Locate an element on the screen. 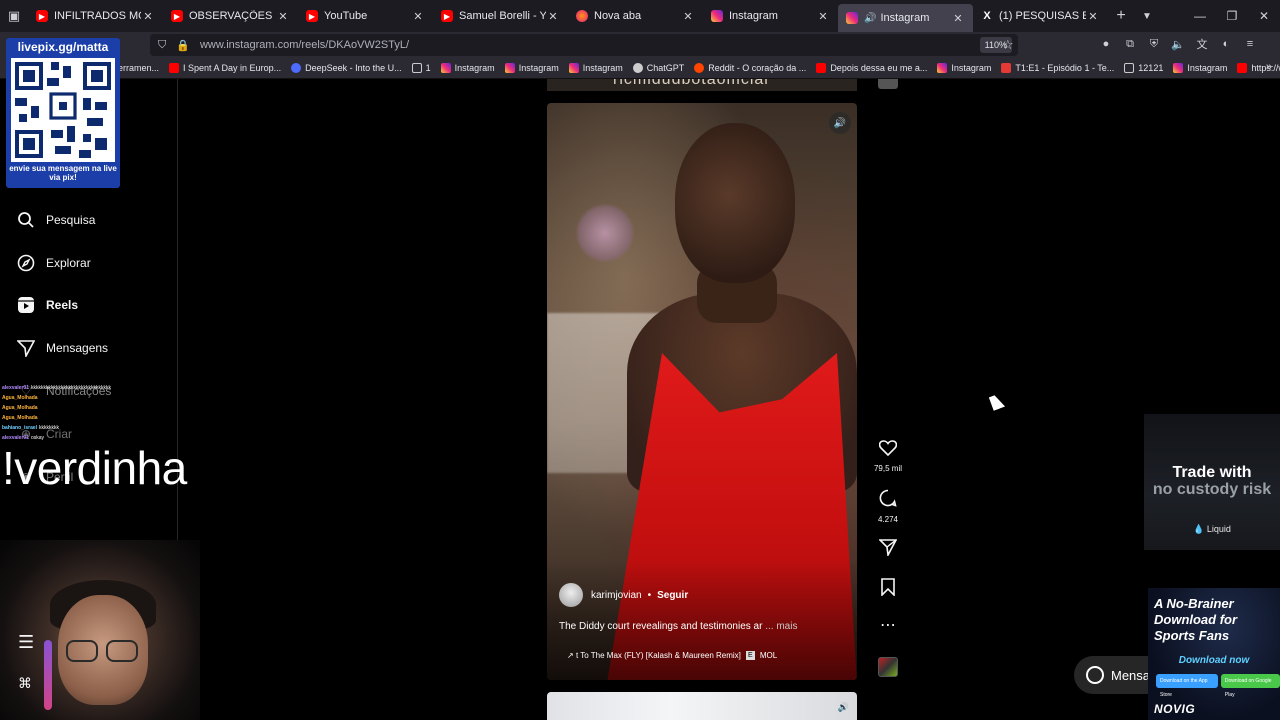 Image resolution: width=1280 pixels, height=720 pixels. liquid-ad: Trade with no custody risk 💧 Liquid is located at coordinates (1212, 482).